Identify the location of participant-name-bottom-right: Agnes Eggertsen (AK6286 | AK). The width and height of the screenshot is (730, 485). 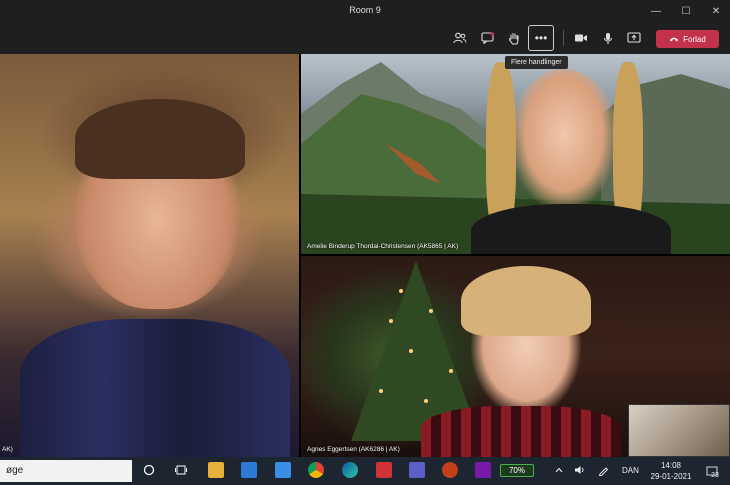
(353, 449).